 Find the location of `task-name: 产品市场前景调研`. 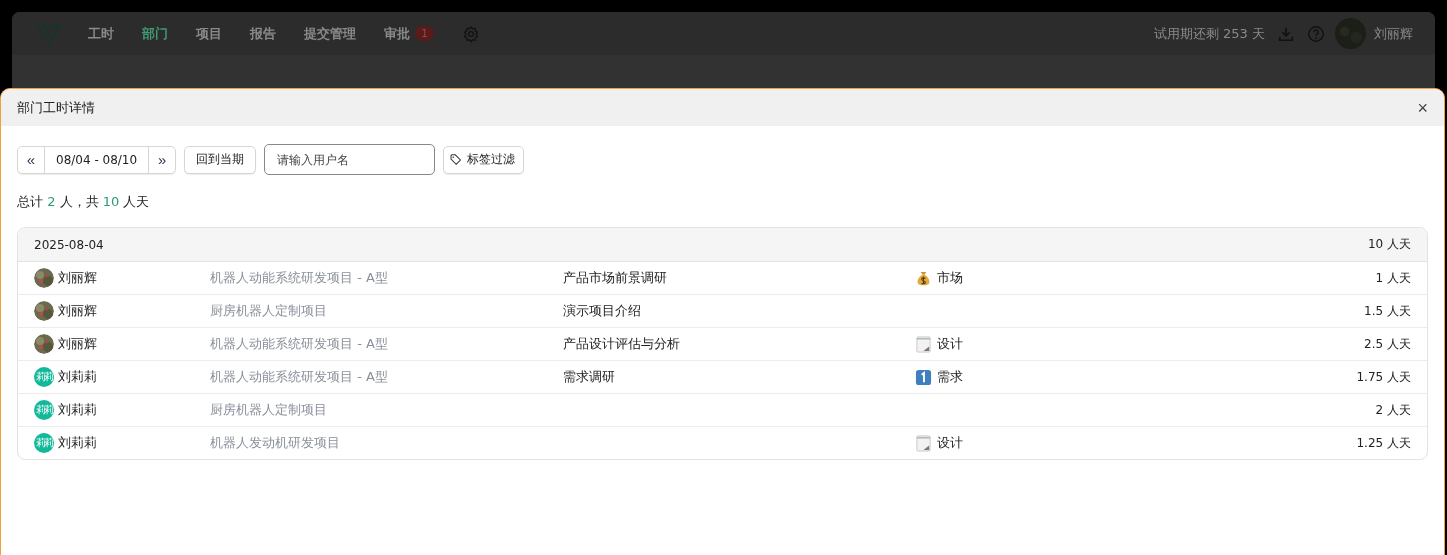

task-name: 产品市场前景调研 is located at coordinates (615, 277).